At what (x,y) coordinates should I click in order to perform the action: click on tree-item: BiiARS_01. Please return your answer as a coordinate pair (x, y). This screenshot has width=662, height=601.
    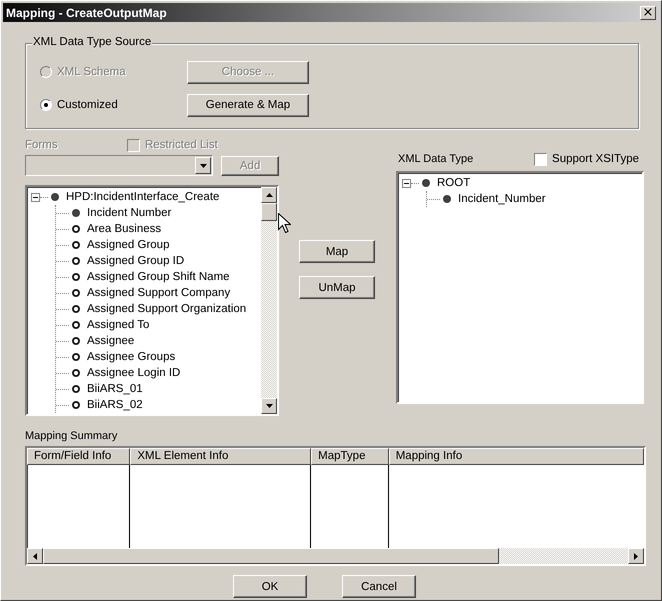
    Looking at the image, I should click on (115, 389).